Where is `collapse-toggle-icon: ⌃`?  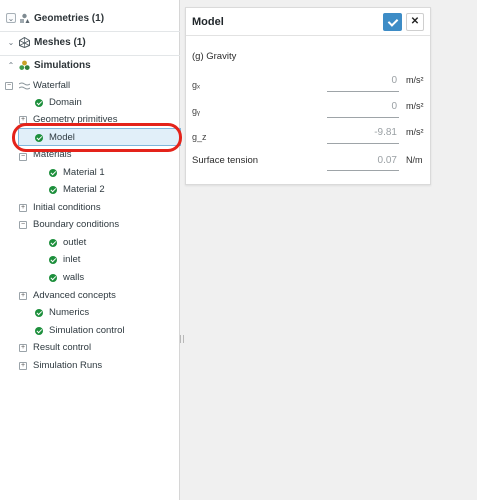
collapse-toggle-icon: ⌃ is located at coordinates (11, 65).